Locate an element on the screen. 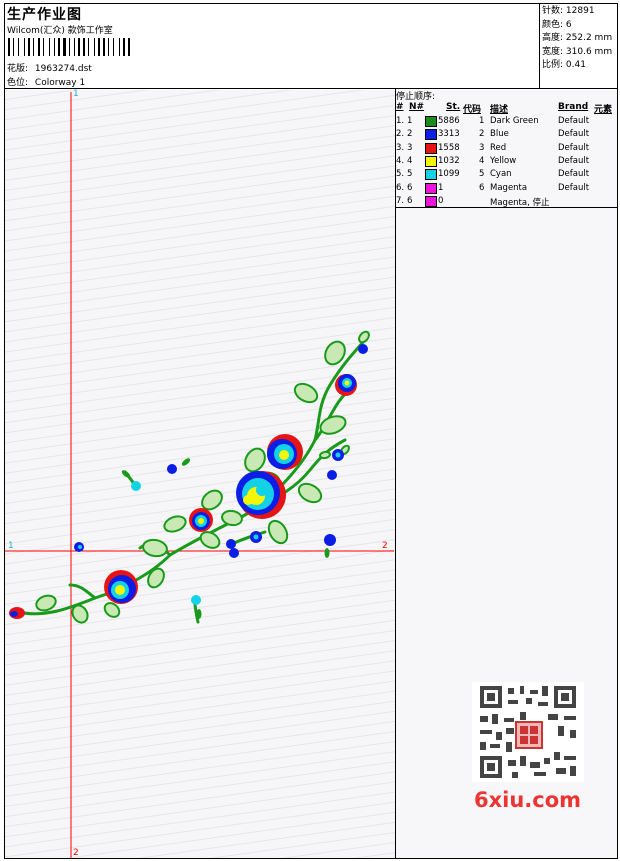 This screenshot has width=620, height=861. x-axis-end-label: 2 is located at coordinates (385, 546).